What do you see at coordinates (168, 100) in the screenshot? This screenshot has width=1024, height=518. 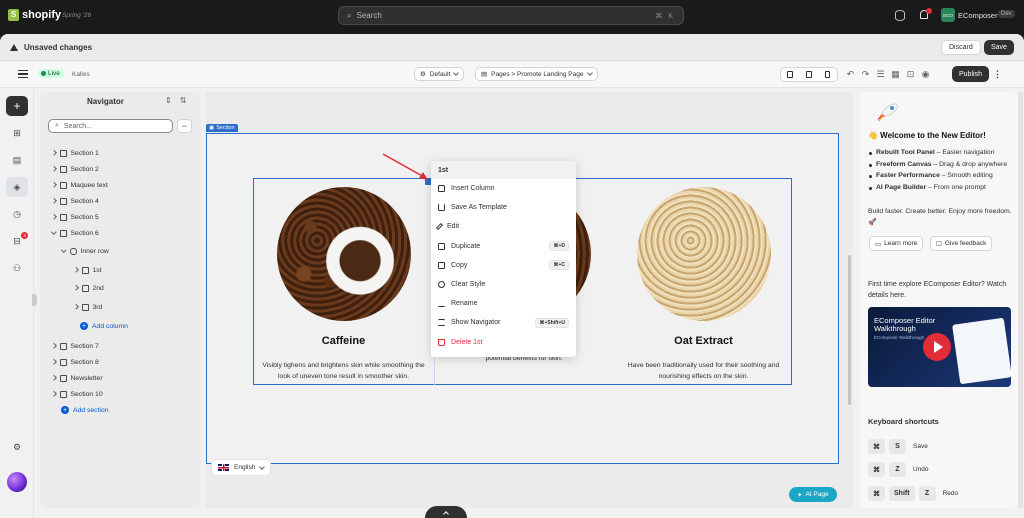 I see `pin-icon: ⇕` at bounding box center [168, 100].